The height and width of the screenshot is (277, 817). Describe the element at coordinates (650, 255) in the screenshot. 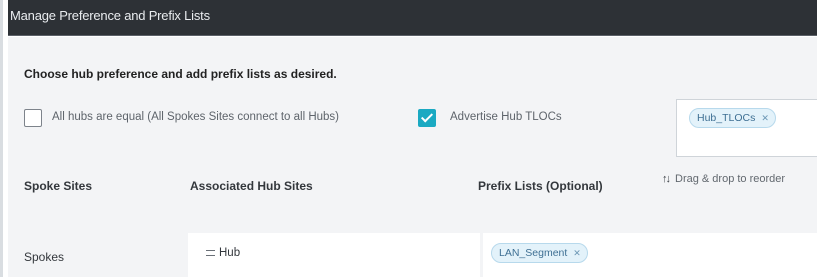

I see `prefix-lists-input: LAN_Segment ✕` at that location.